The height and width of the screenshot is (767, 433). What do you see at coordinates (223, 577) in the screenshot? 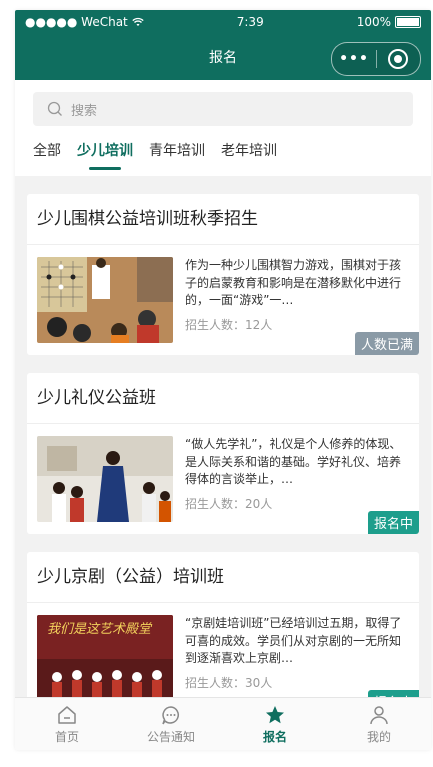
I see `course-title: 少儿京剧（公益）培训班` at bounding box center [223, 577].